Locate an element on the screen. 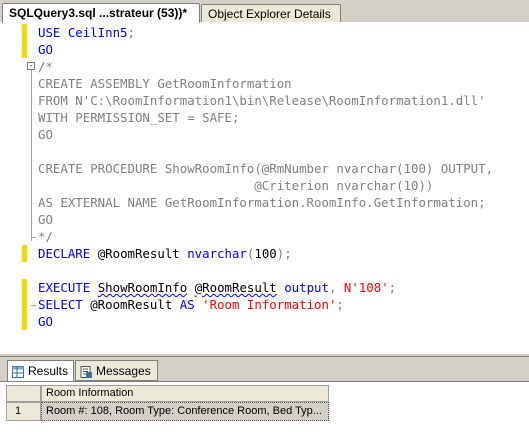 This screenshot has width=529, height=432. code-token: CREATE ASSEMBLY GetRoomInformation is located at coordinates (165, 83).